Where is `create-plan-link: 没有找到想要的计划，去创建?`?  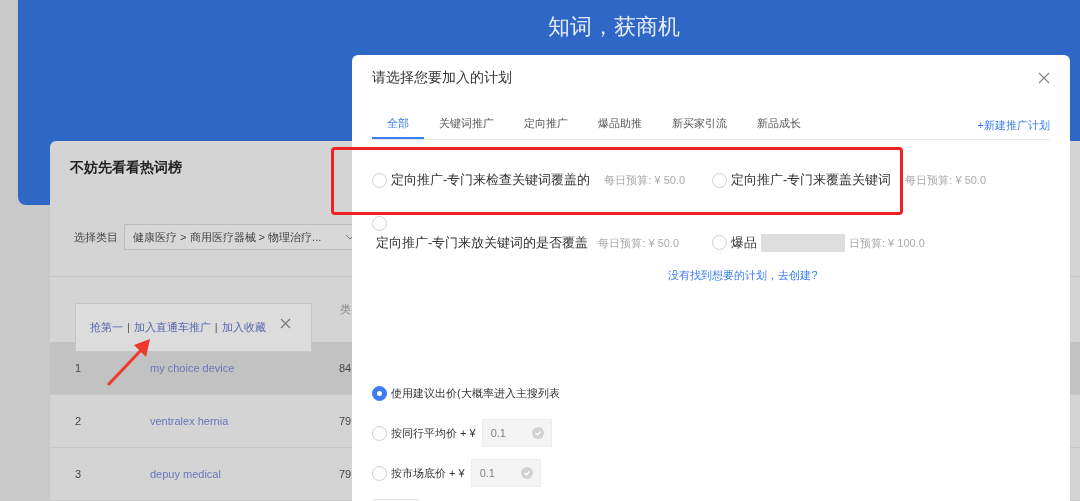
create-plan-link: 没有找到想要的计划，去创建? is located at coordinates (743, 274).